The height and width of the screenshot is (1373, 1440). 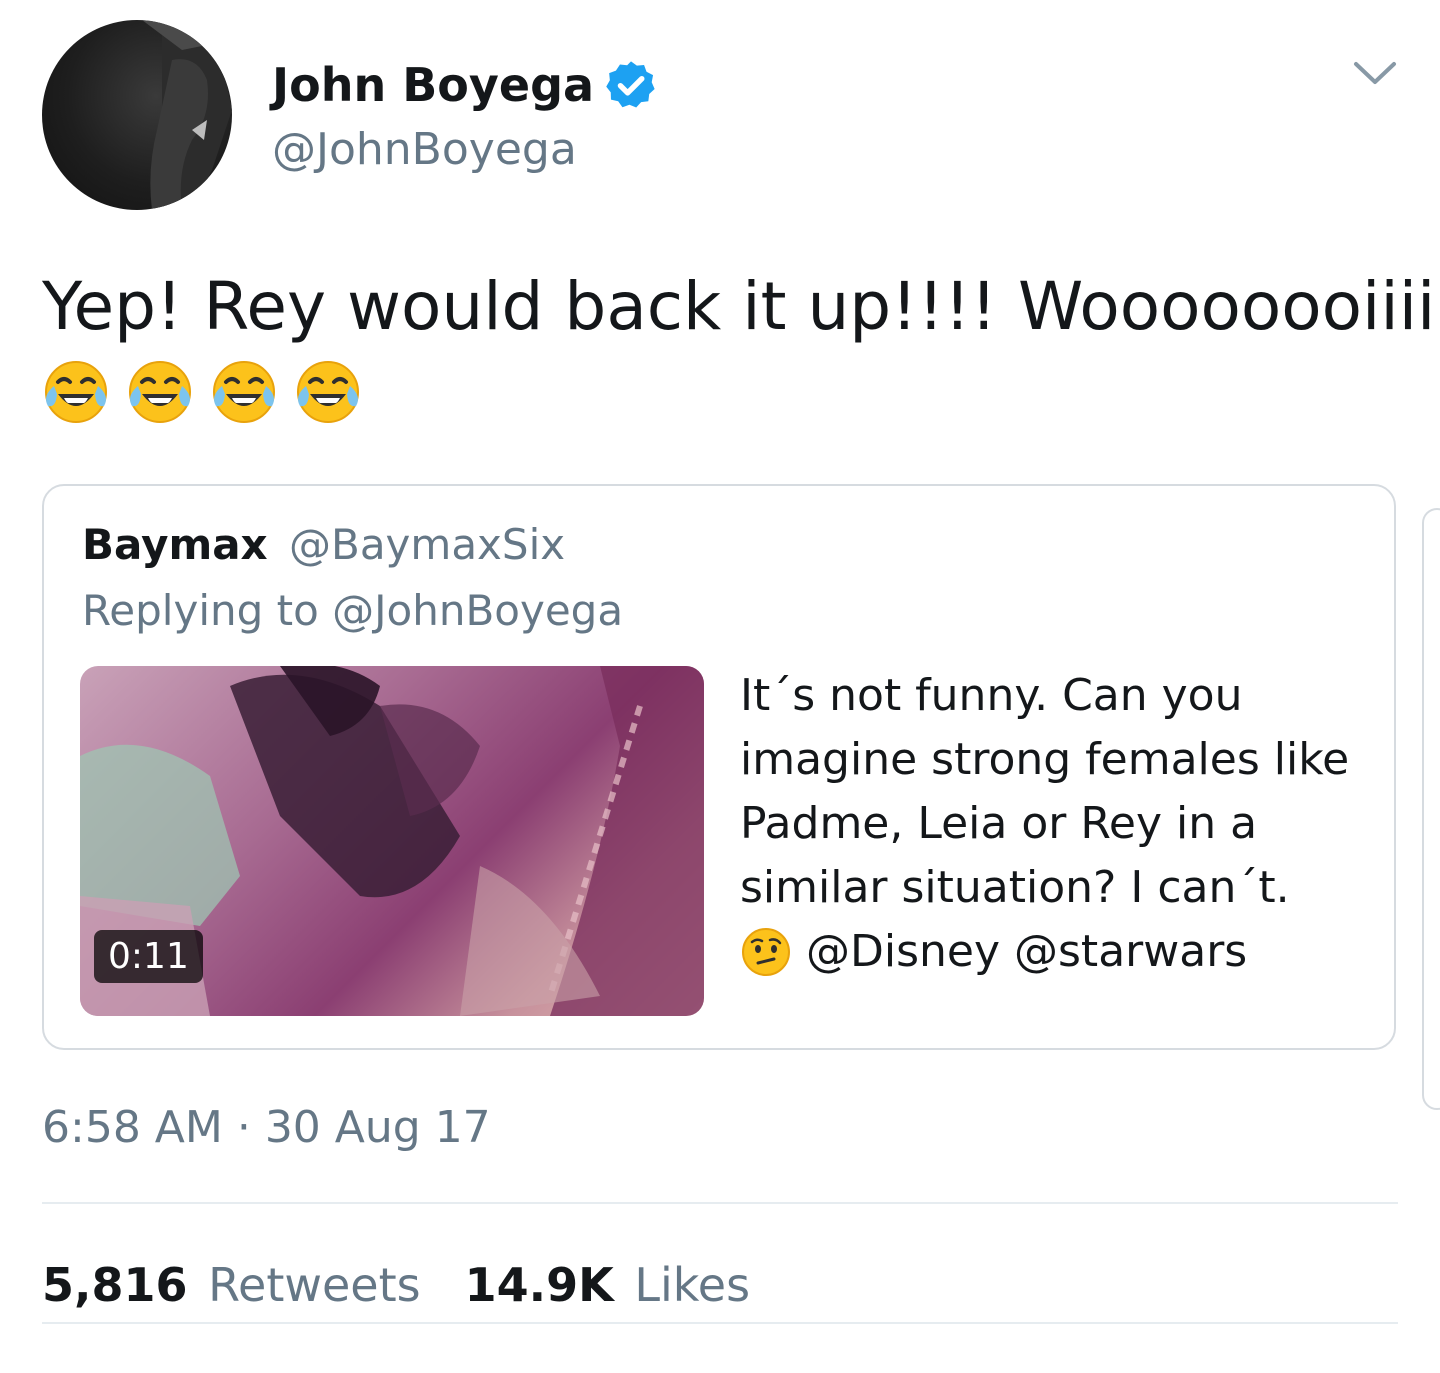 I want to click on likes-label: Likes, so click(x=692, y=1285).